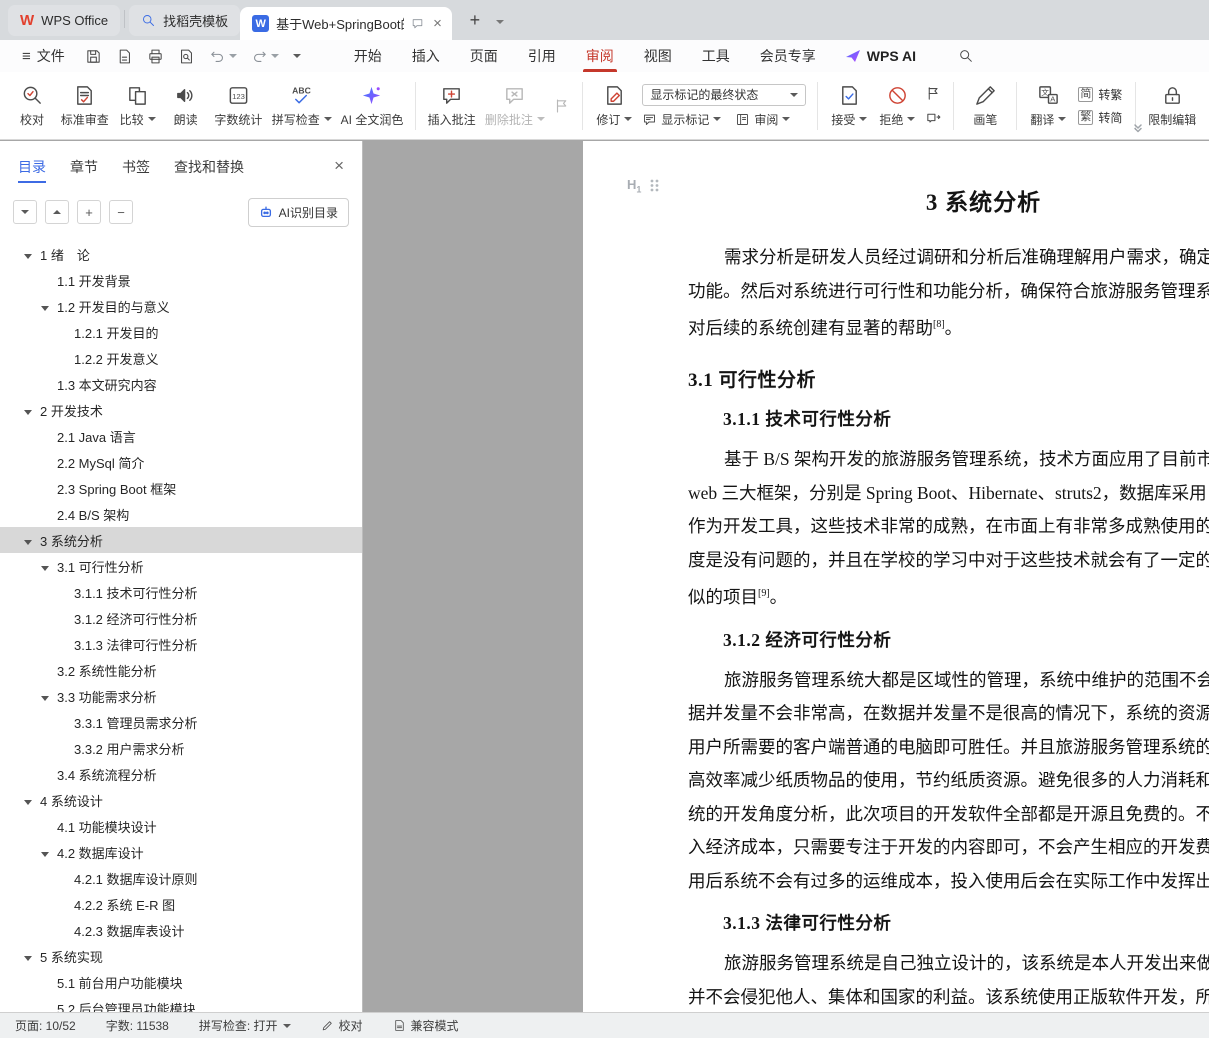 The height and width of the screenshot is (1038, 1209). Describe the element at coordinates (966, 56) in the screenshot. I see `search-button` at that location.